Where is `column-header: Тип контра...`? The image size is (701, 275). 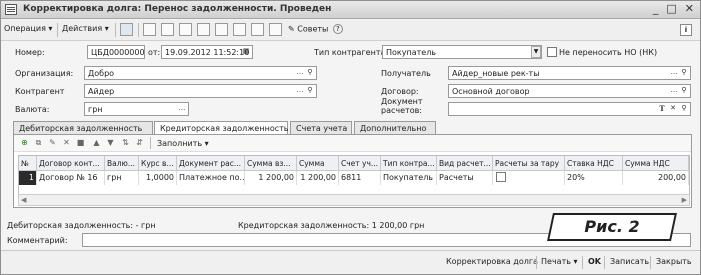 column-header: Тип контра... is located at coordinates (409, 163).